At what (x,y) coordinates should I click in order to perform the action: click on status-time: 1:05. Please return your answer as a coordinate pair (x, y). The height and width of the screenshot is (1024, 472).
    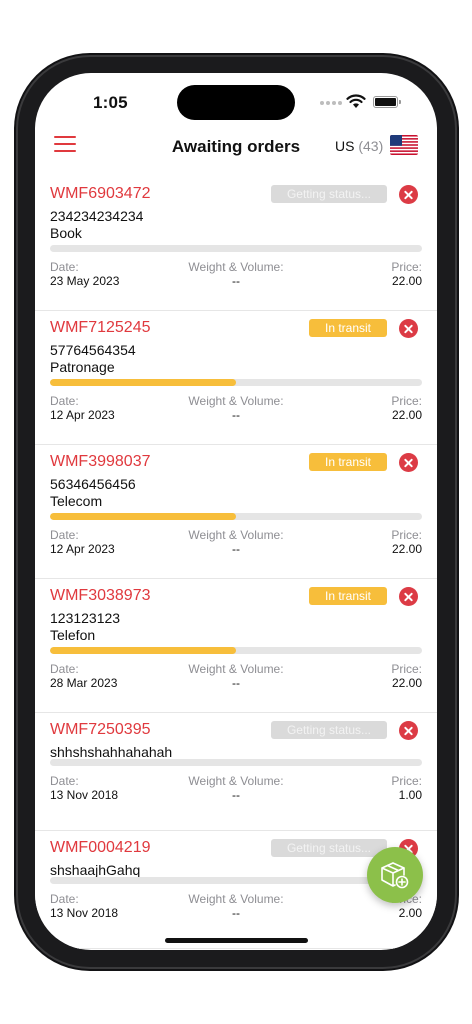
    Looking at the image, I should click on (110, 102).